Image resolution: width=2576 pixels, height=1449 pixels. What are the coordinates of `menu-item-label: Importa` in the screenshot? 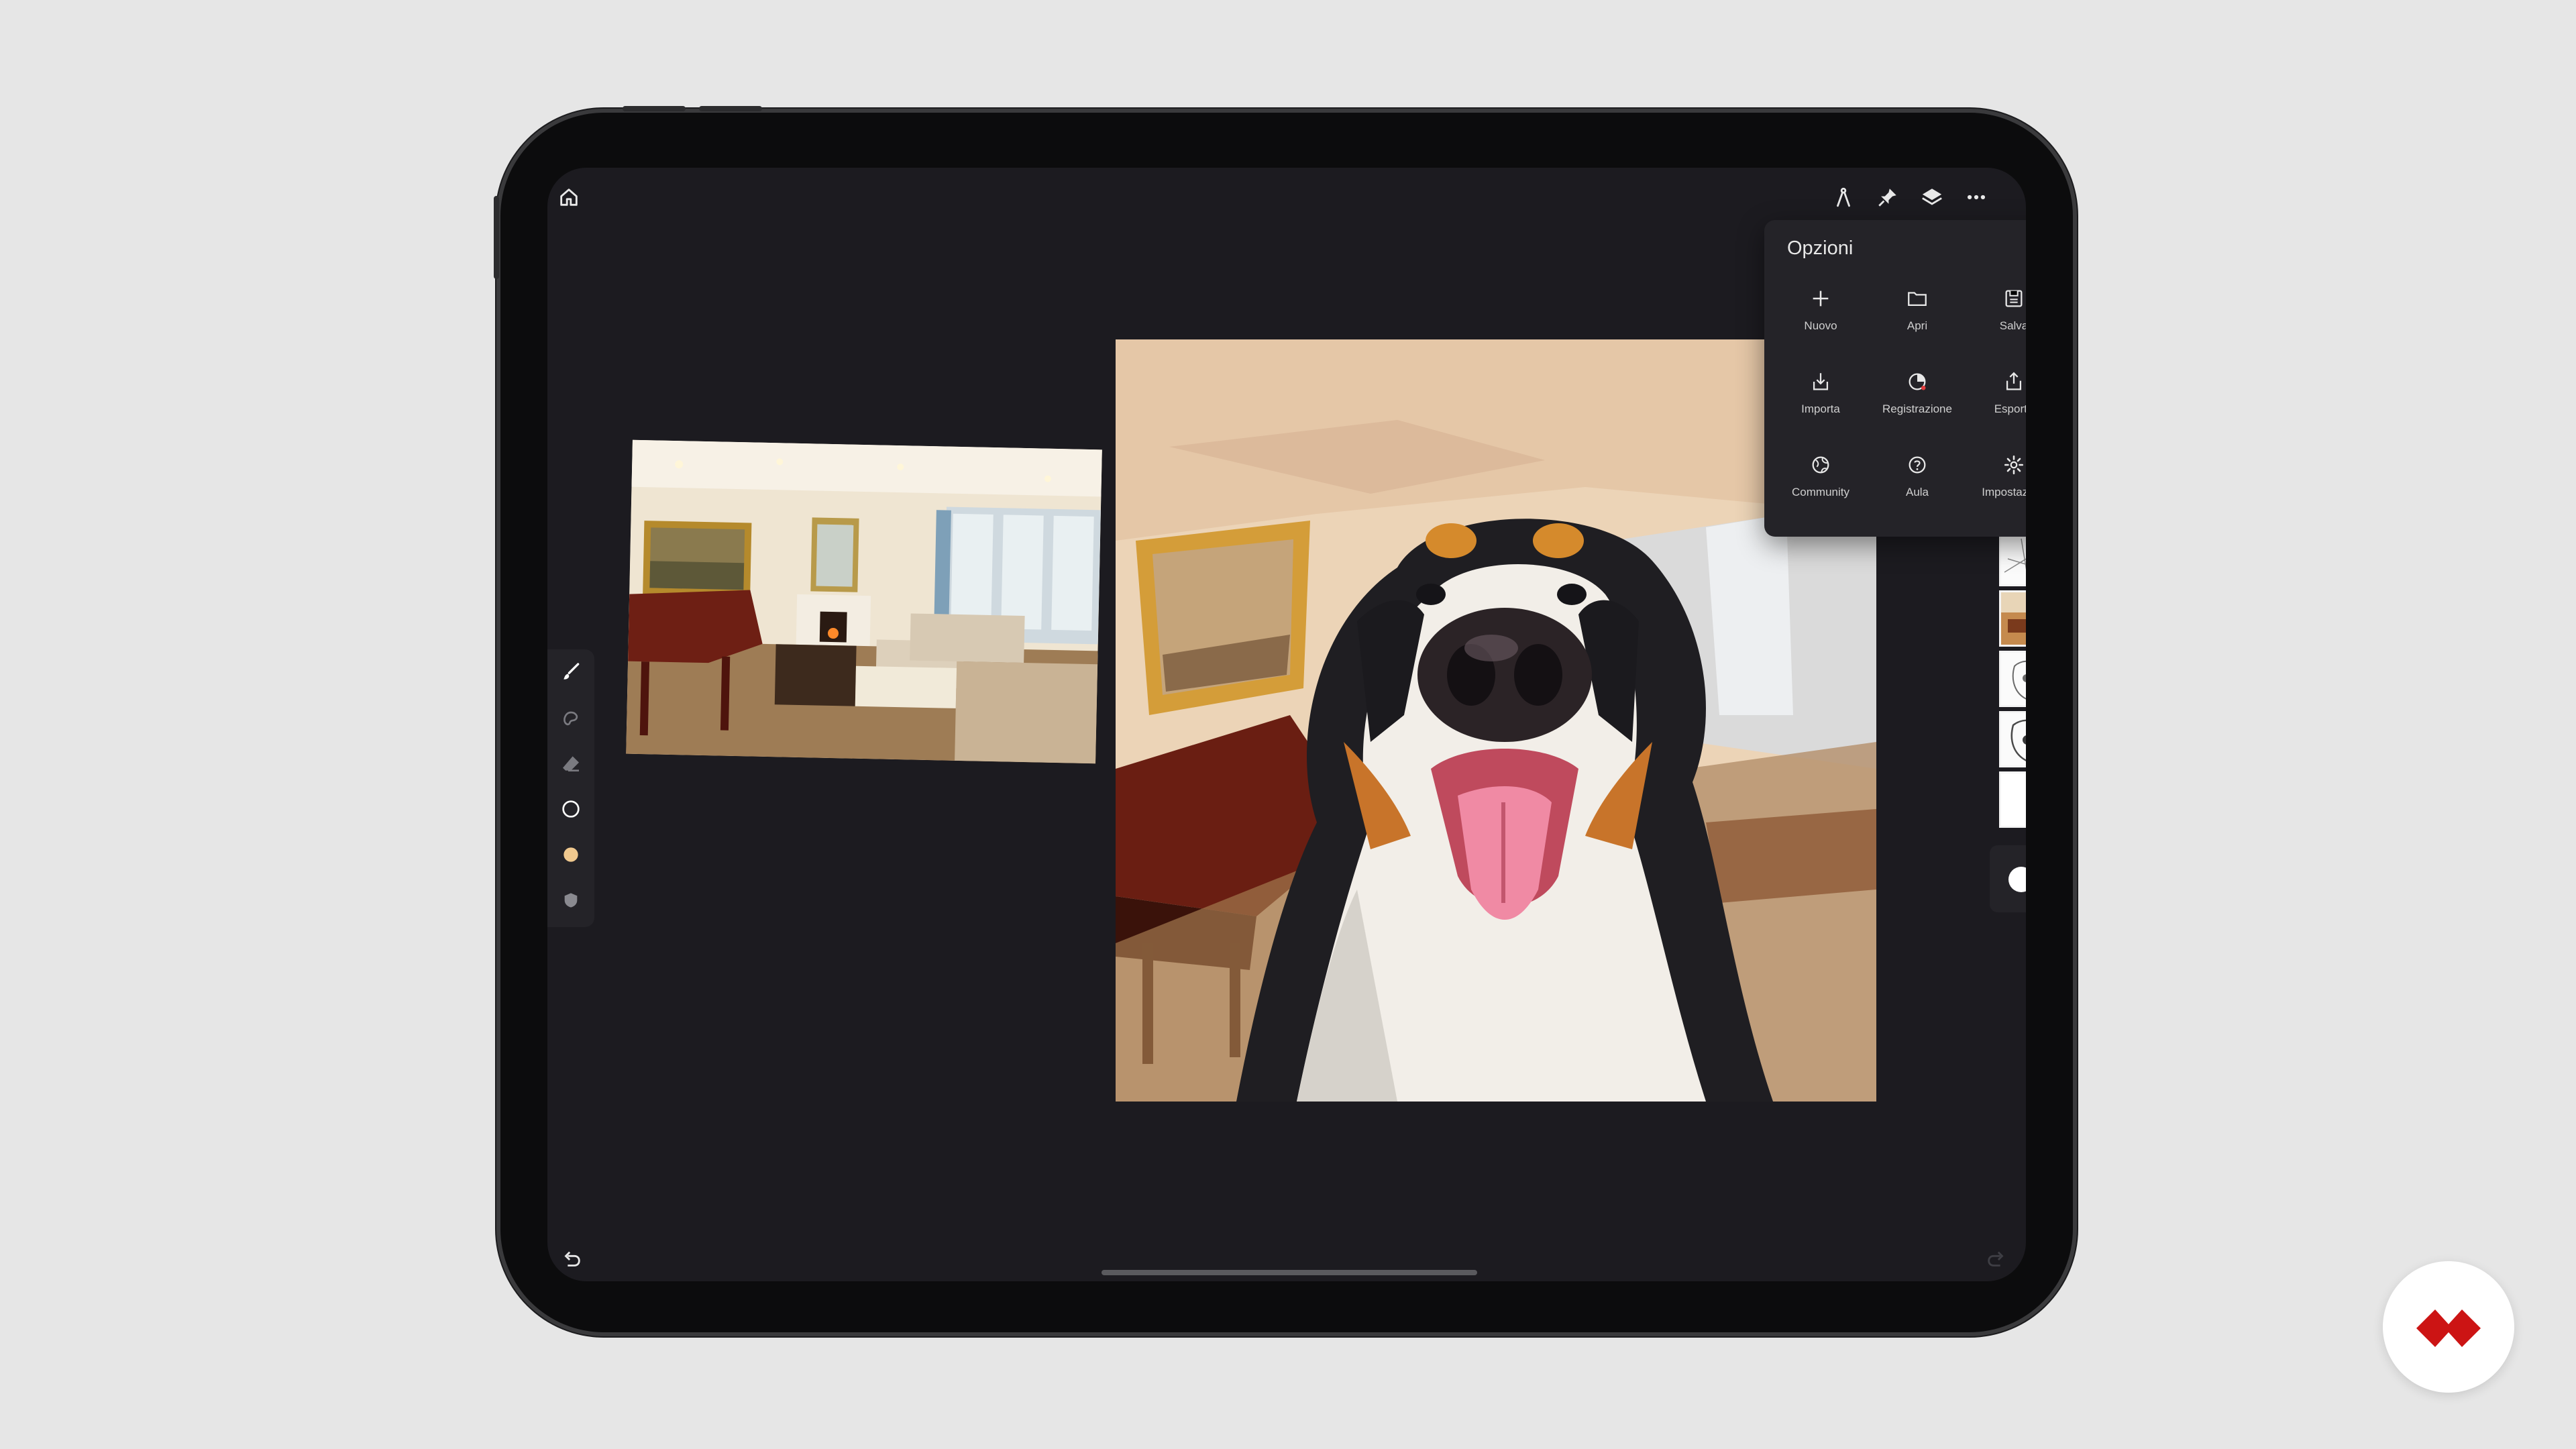 It's located at (1820, 408).